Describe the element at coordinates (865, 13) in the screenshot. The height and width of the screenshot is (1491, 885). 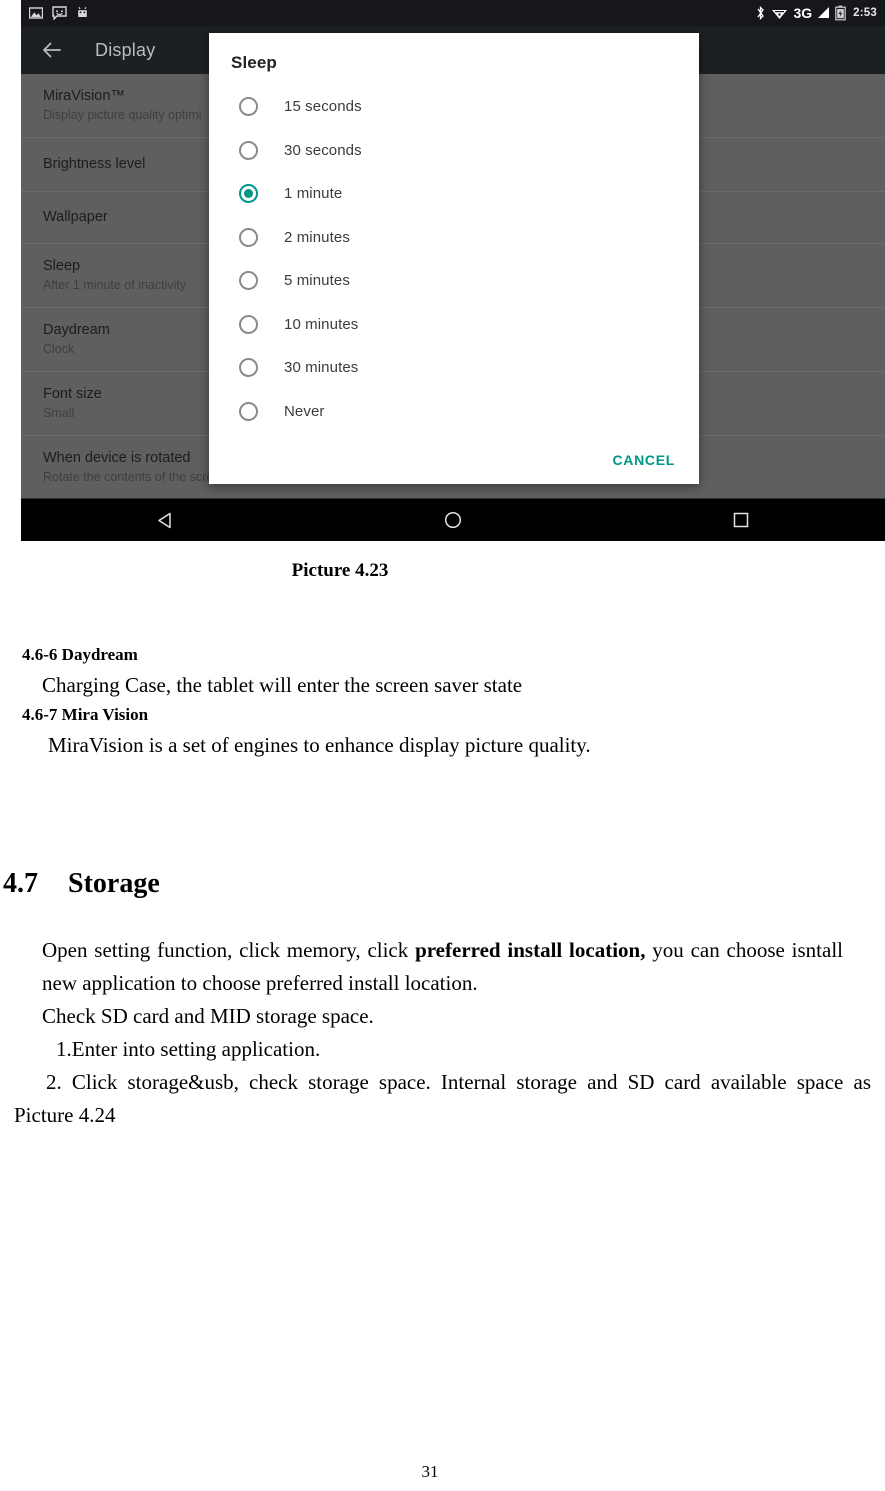
I see `status-bar-clock: 2:53` at that location.